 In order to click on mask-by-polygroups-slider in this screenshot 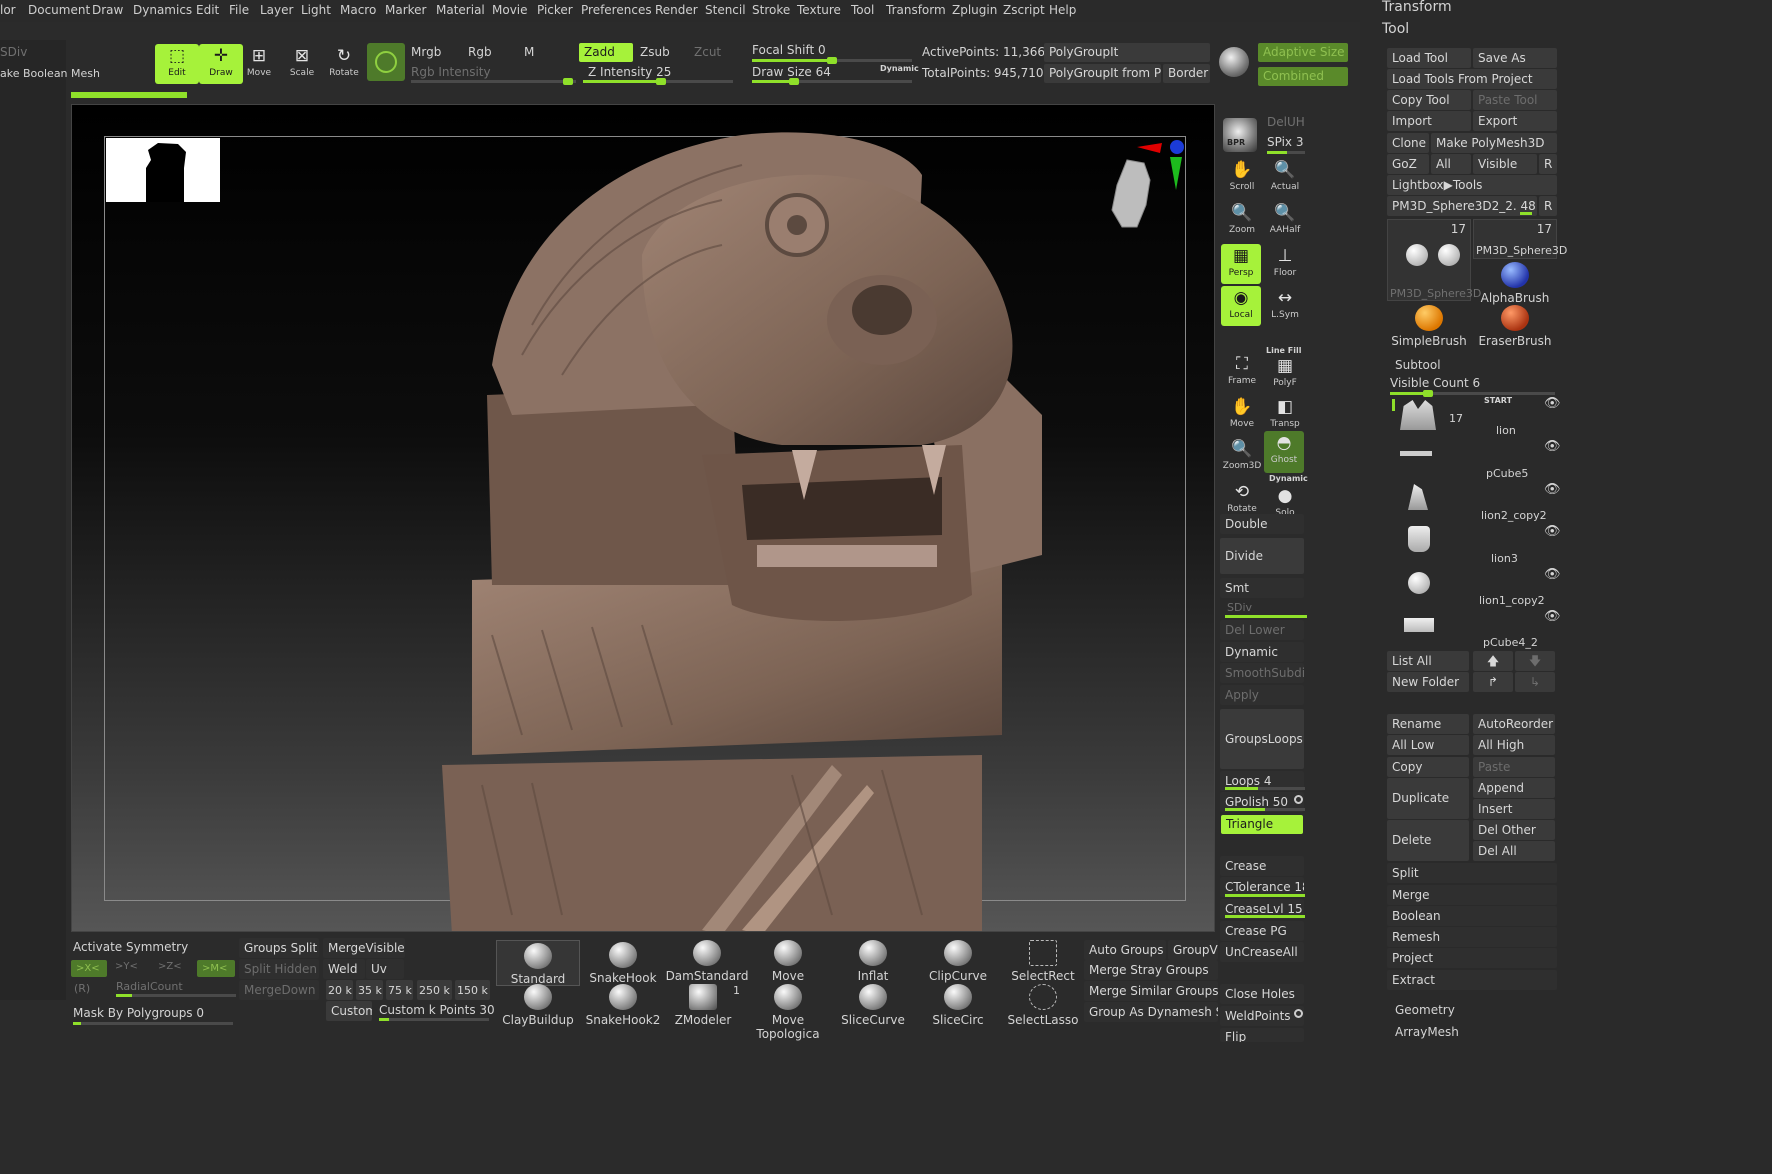, I will do `click(153, 1023)`.